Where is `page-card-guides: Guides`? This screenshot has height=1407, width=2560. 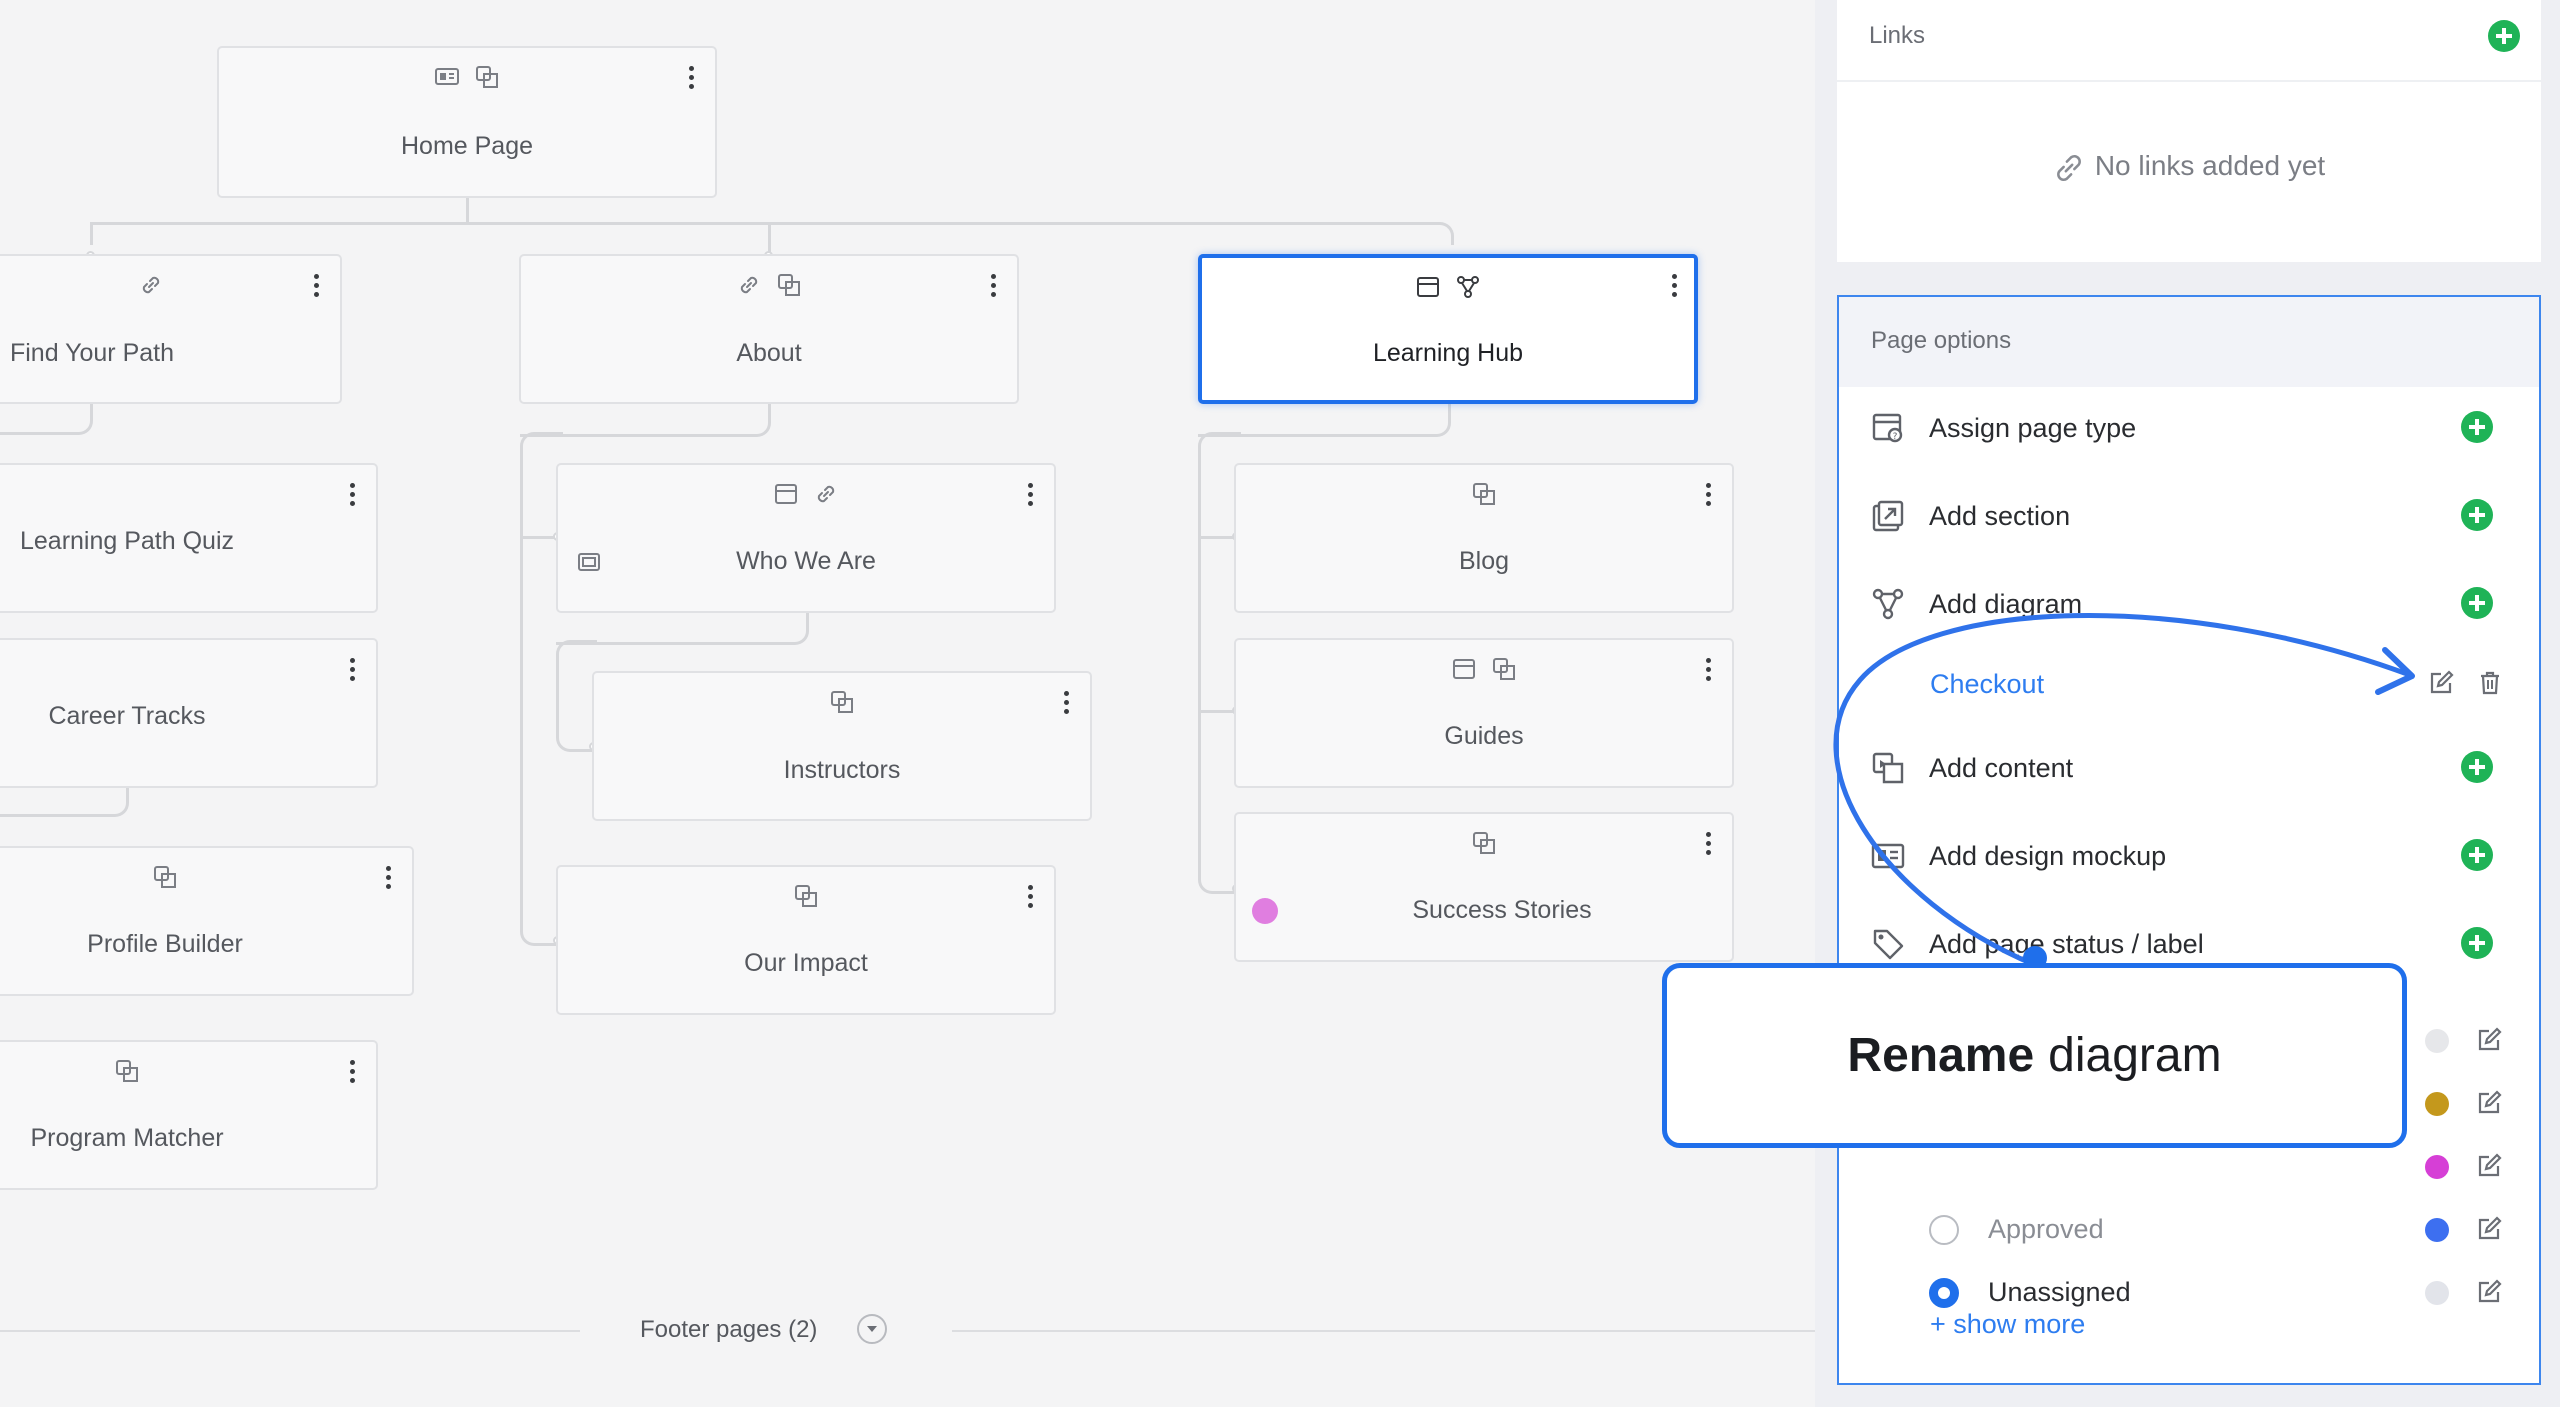 page-card-guides: Guides is located at coordinates (1484, 713).